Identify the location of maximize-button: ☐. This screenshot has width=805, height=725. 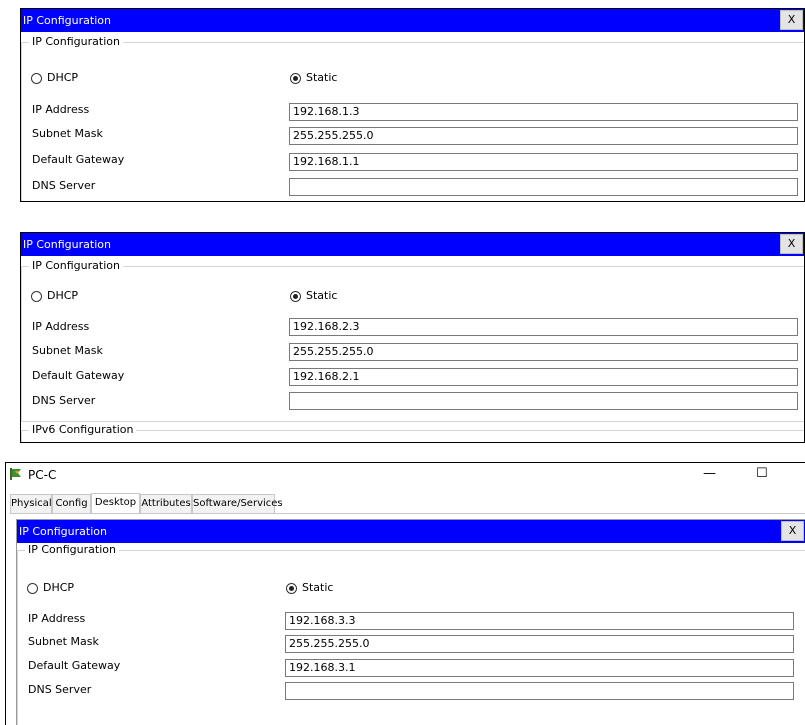
(762, 473).